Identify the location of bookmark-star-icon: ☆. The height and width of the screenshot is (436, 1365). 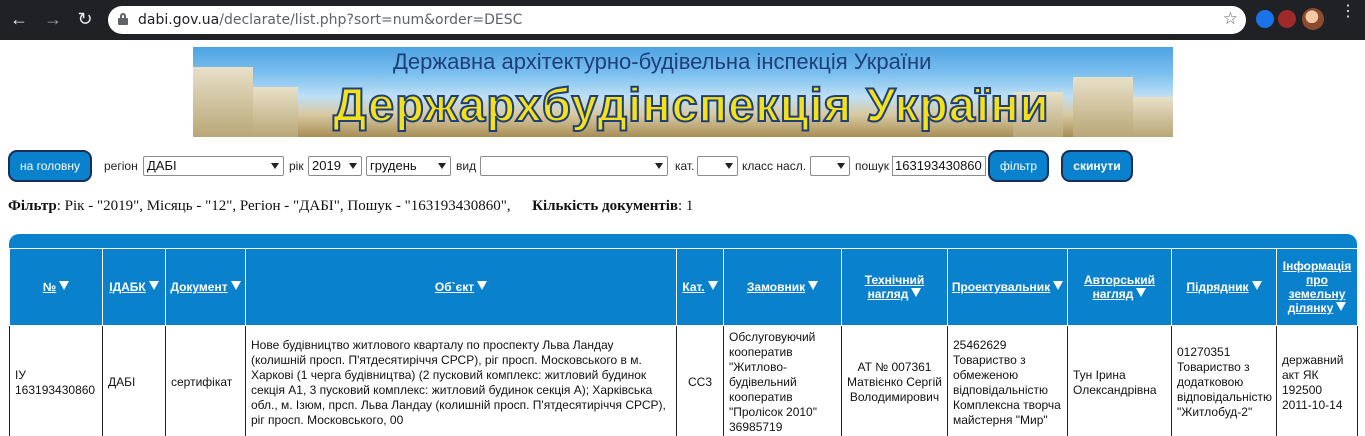
(1230, 19).